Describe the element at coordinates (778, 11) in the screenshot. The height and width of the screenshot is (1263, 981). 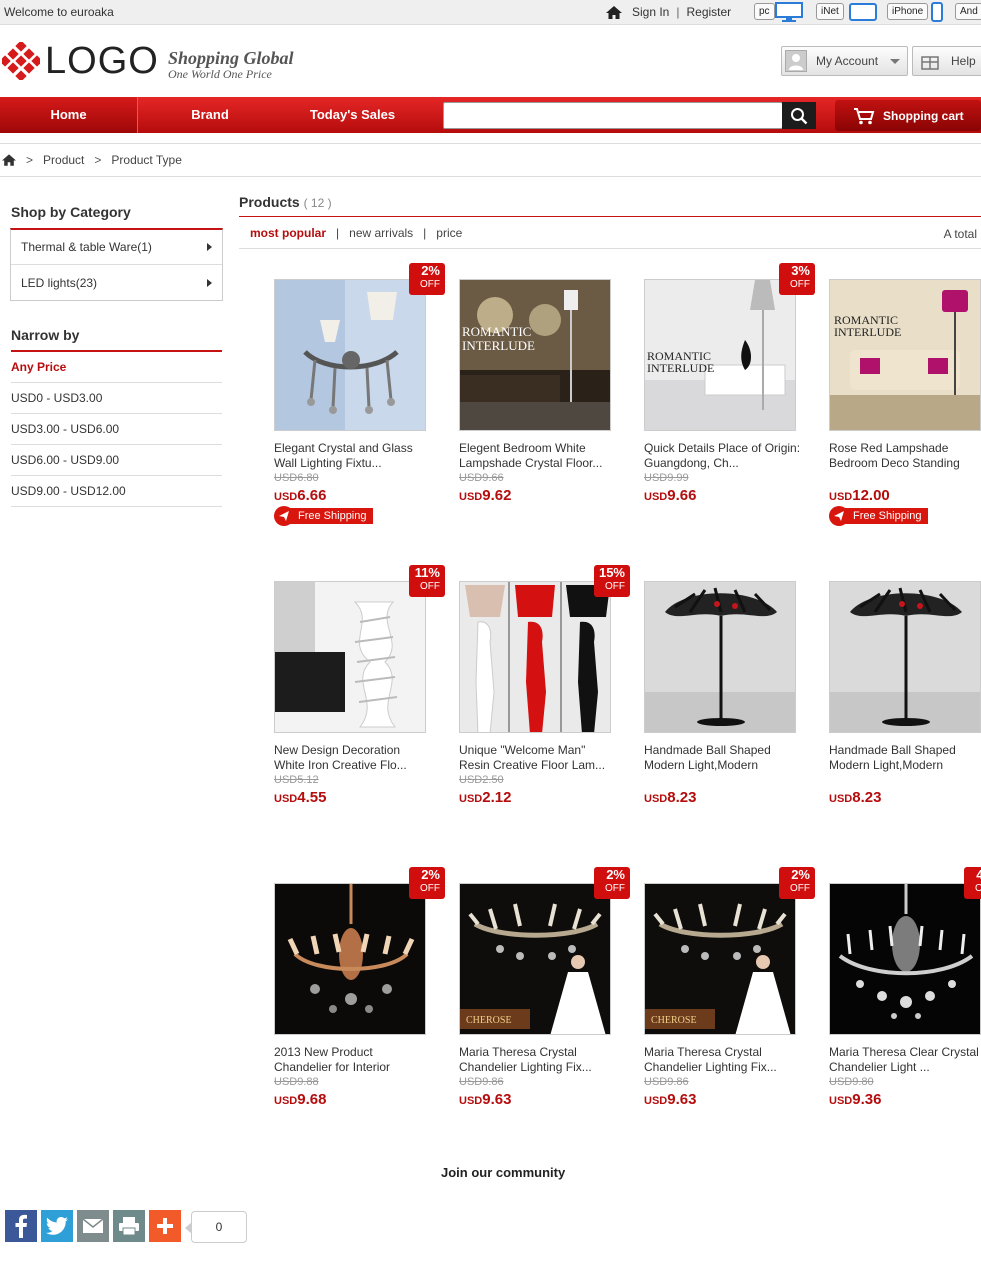
I see `device-pc: pc` at that location.